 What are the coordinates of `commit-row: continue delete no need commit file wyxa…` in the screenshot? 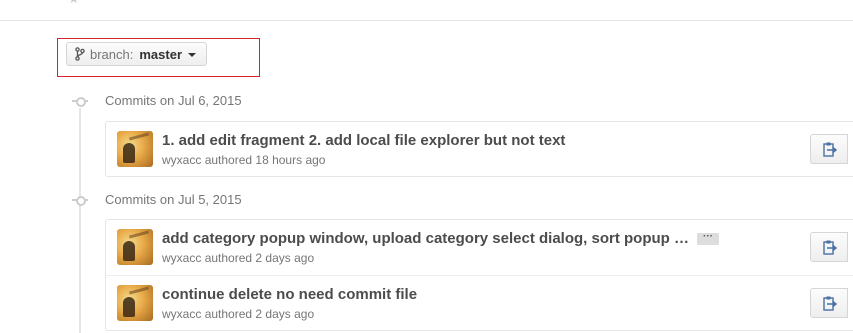 It's located at (479, 303).